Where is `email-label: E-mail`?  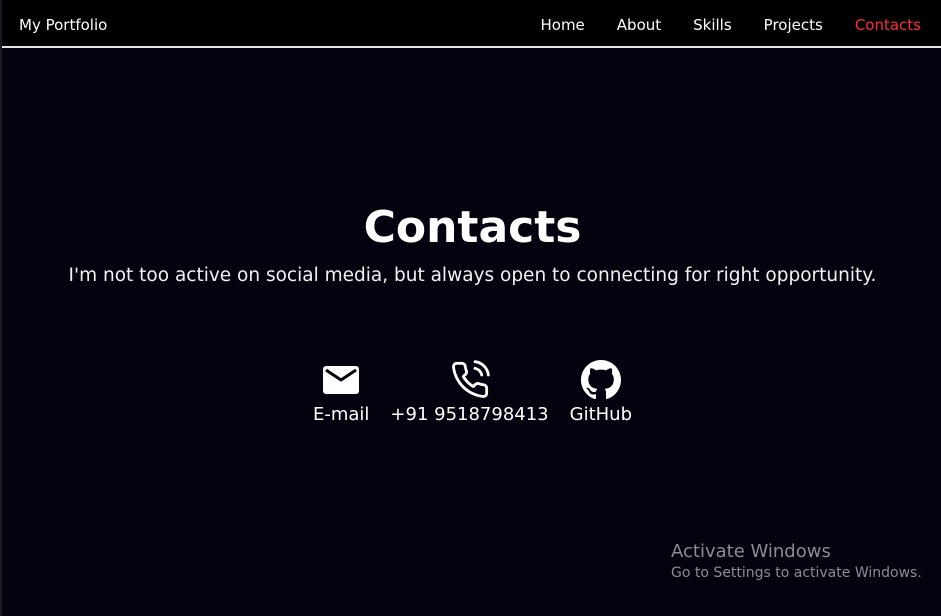 email-label: E-mail is located at coordinates (341, 414).